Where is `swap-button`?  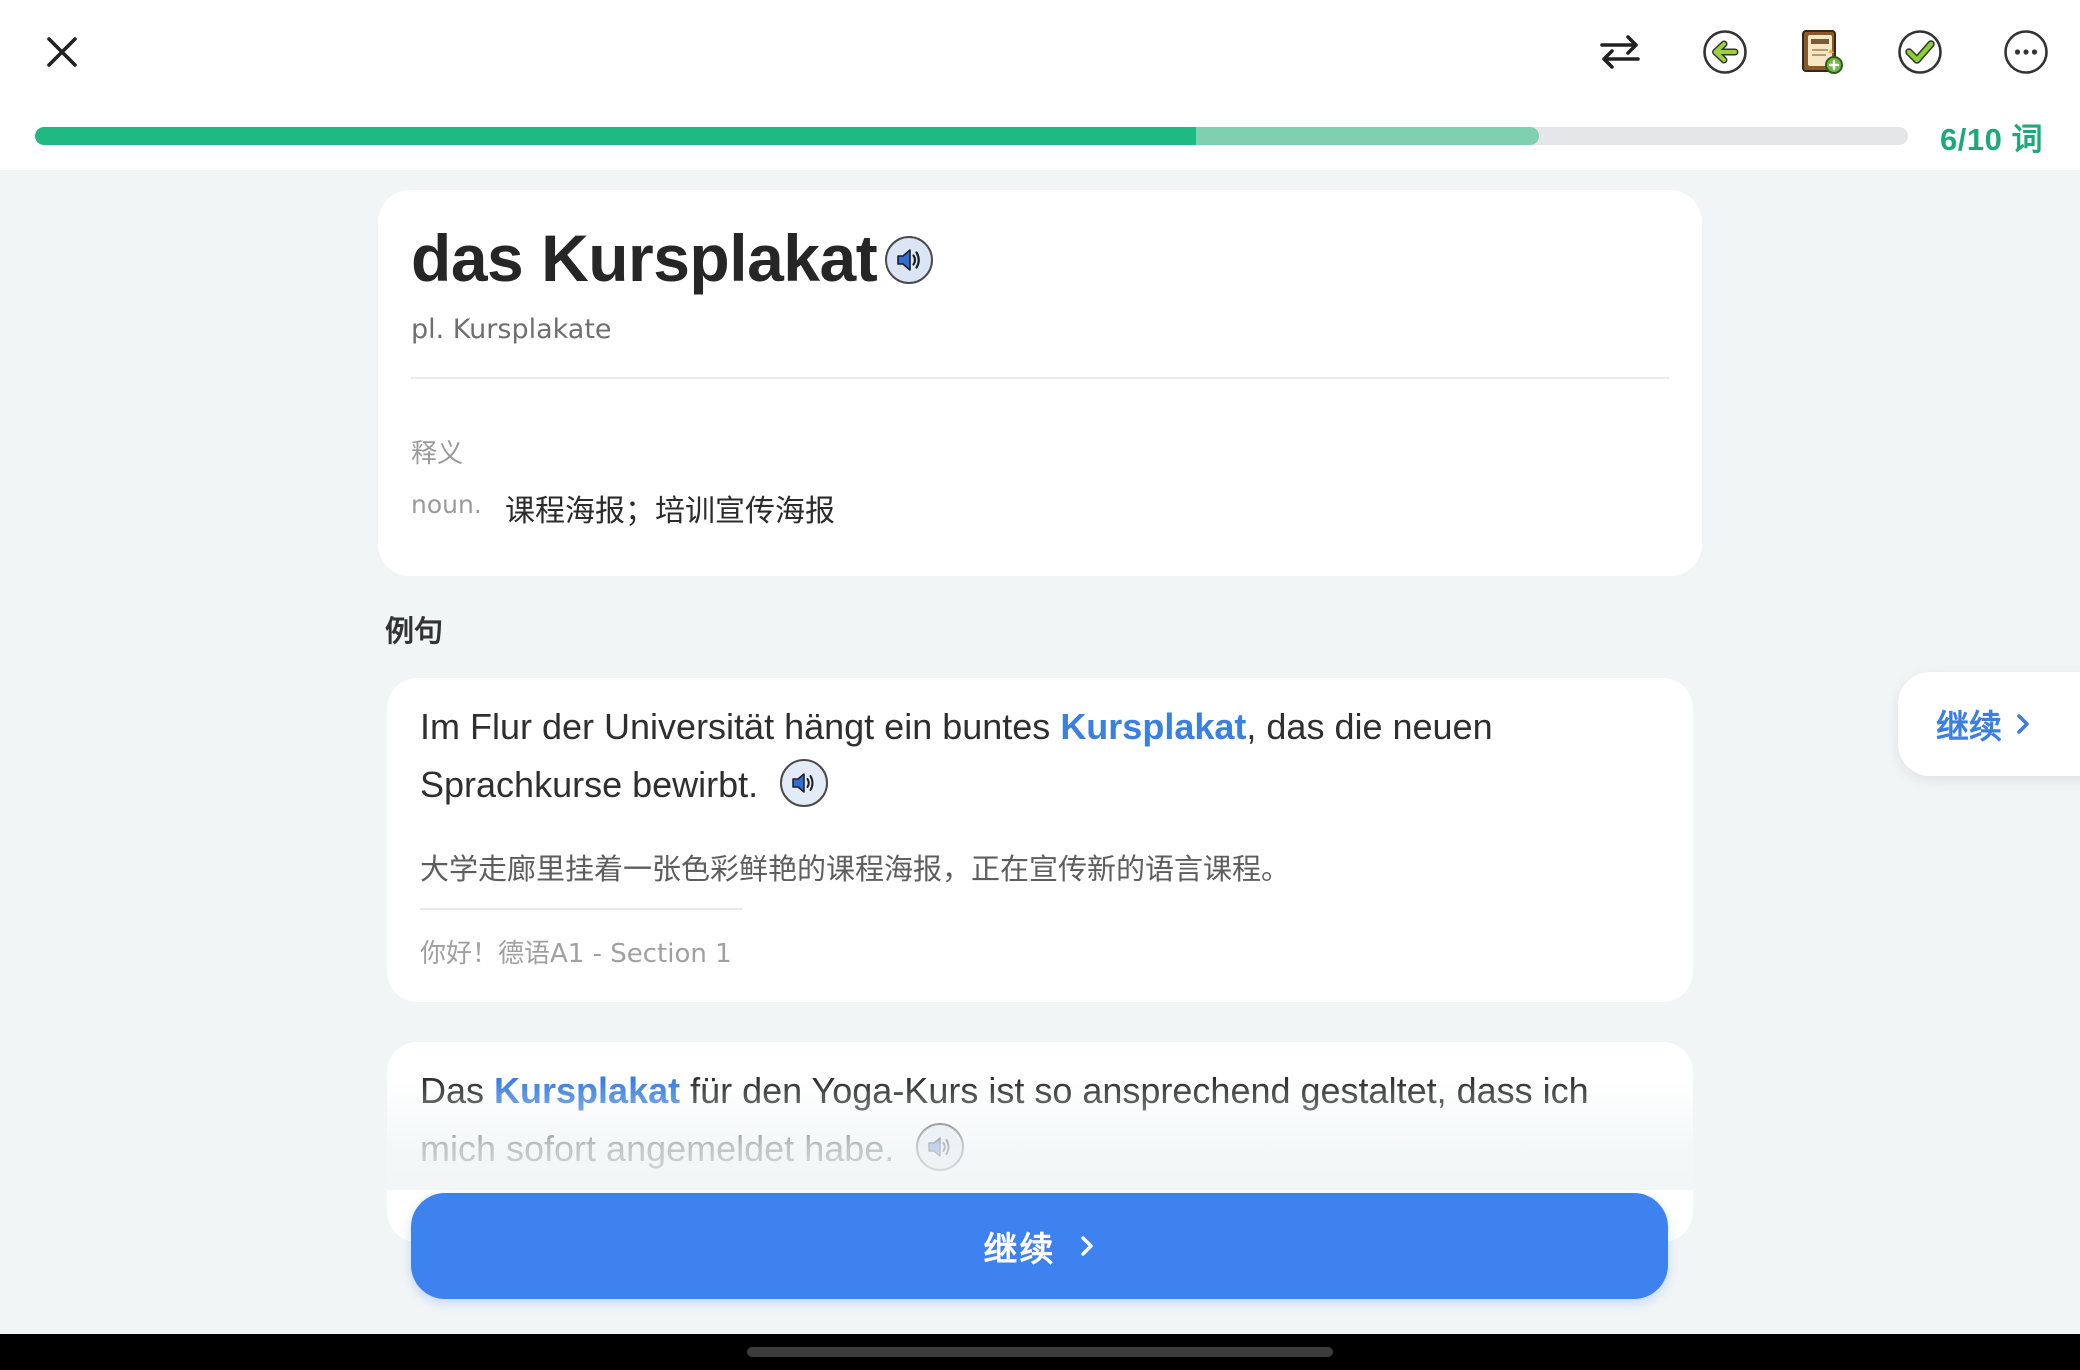 swap-button is located at coordinates (1620, 52).